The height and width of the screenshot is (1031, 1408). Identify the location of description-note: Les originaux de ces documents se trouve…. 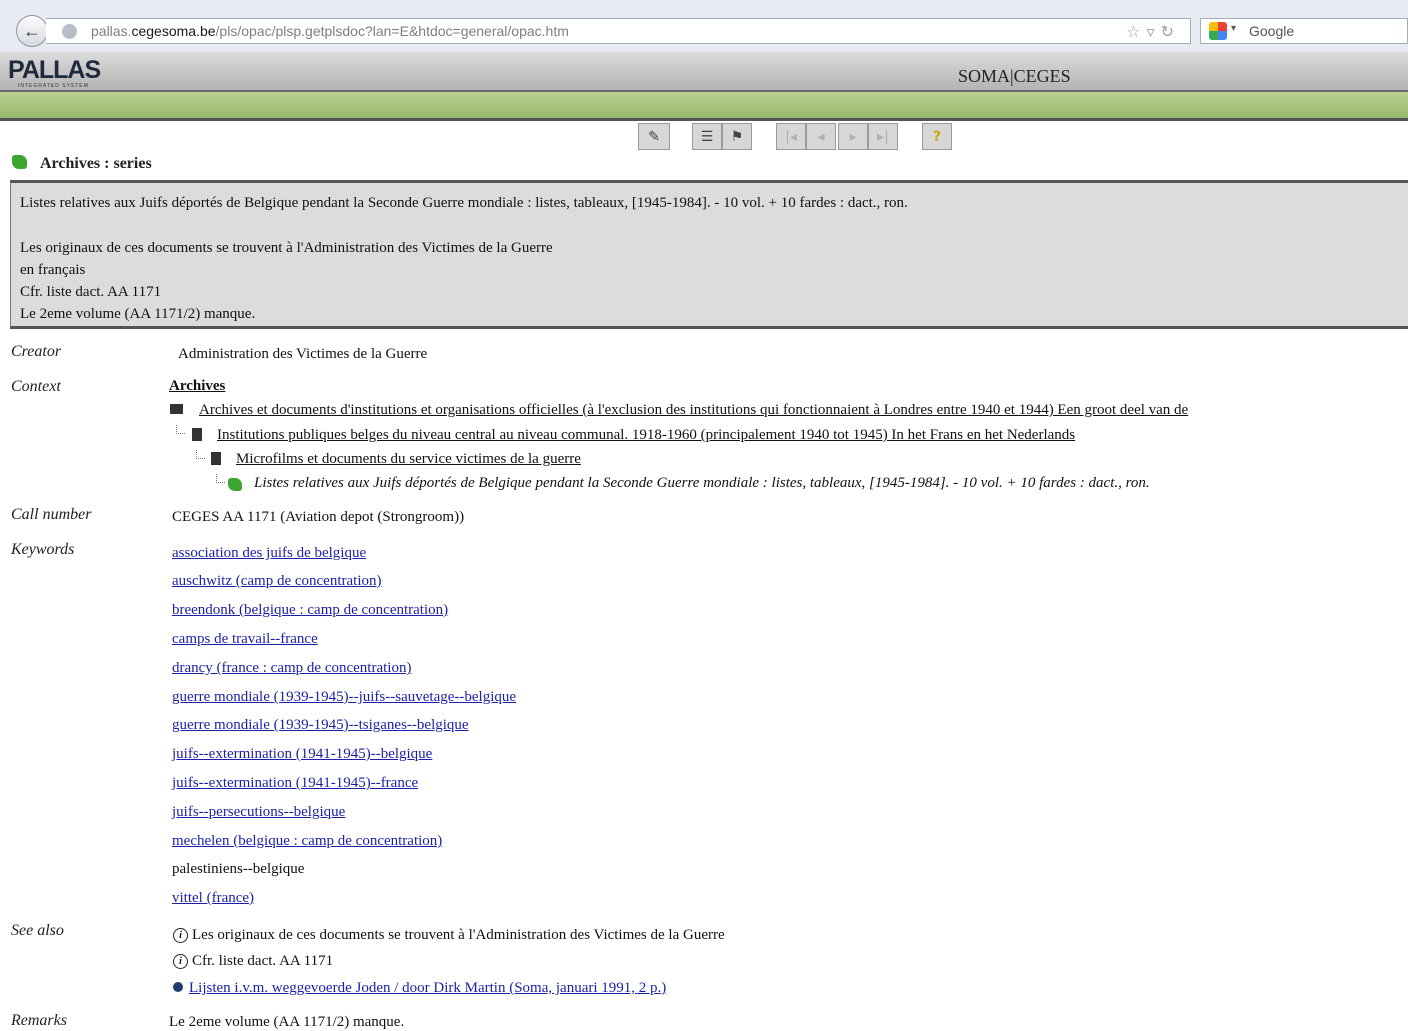
(286, 248).